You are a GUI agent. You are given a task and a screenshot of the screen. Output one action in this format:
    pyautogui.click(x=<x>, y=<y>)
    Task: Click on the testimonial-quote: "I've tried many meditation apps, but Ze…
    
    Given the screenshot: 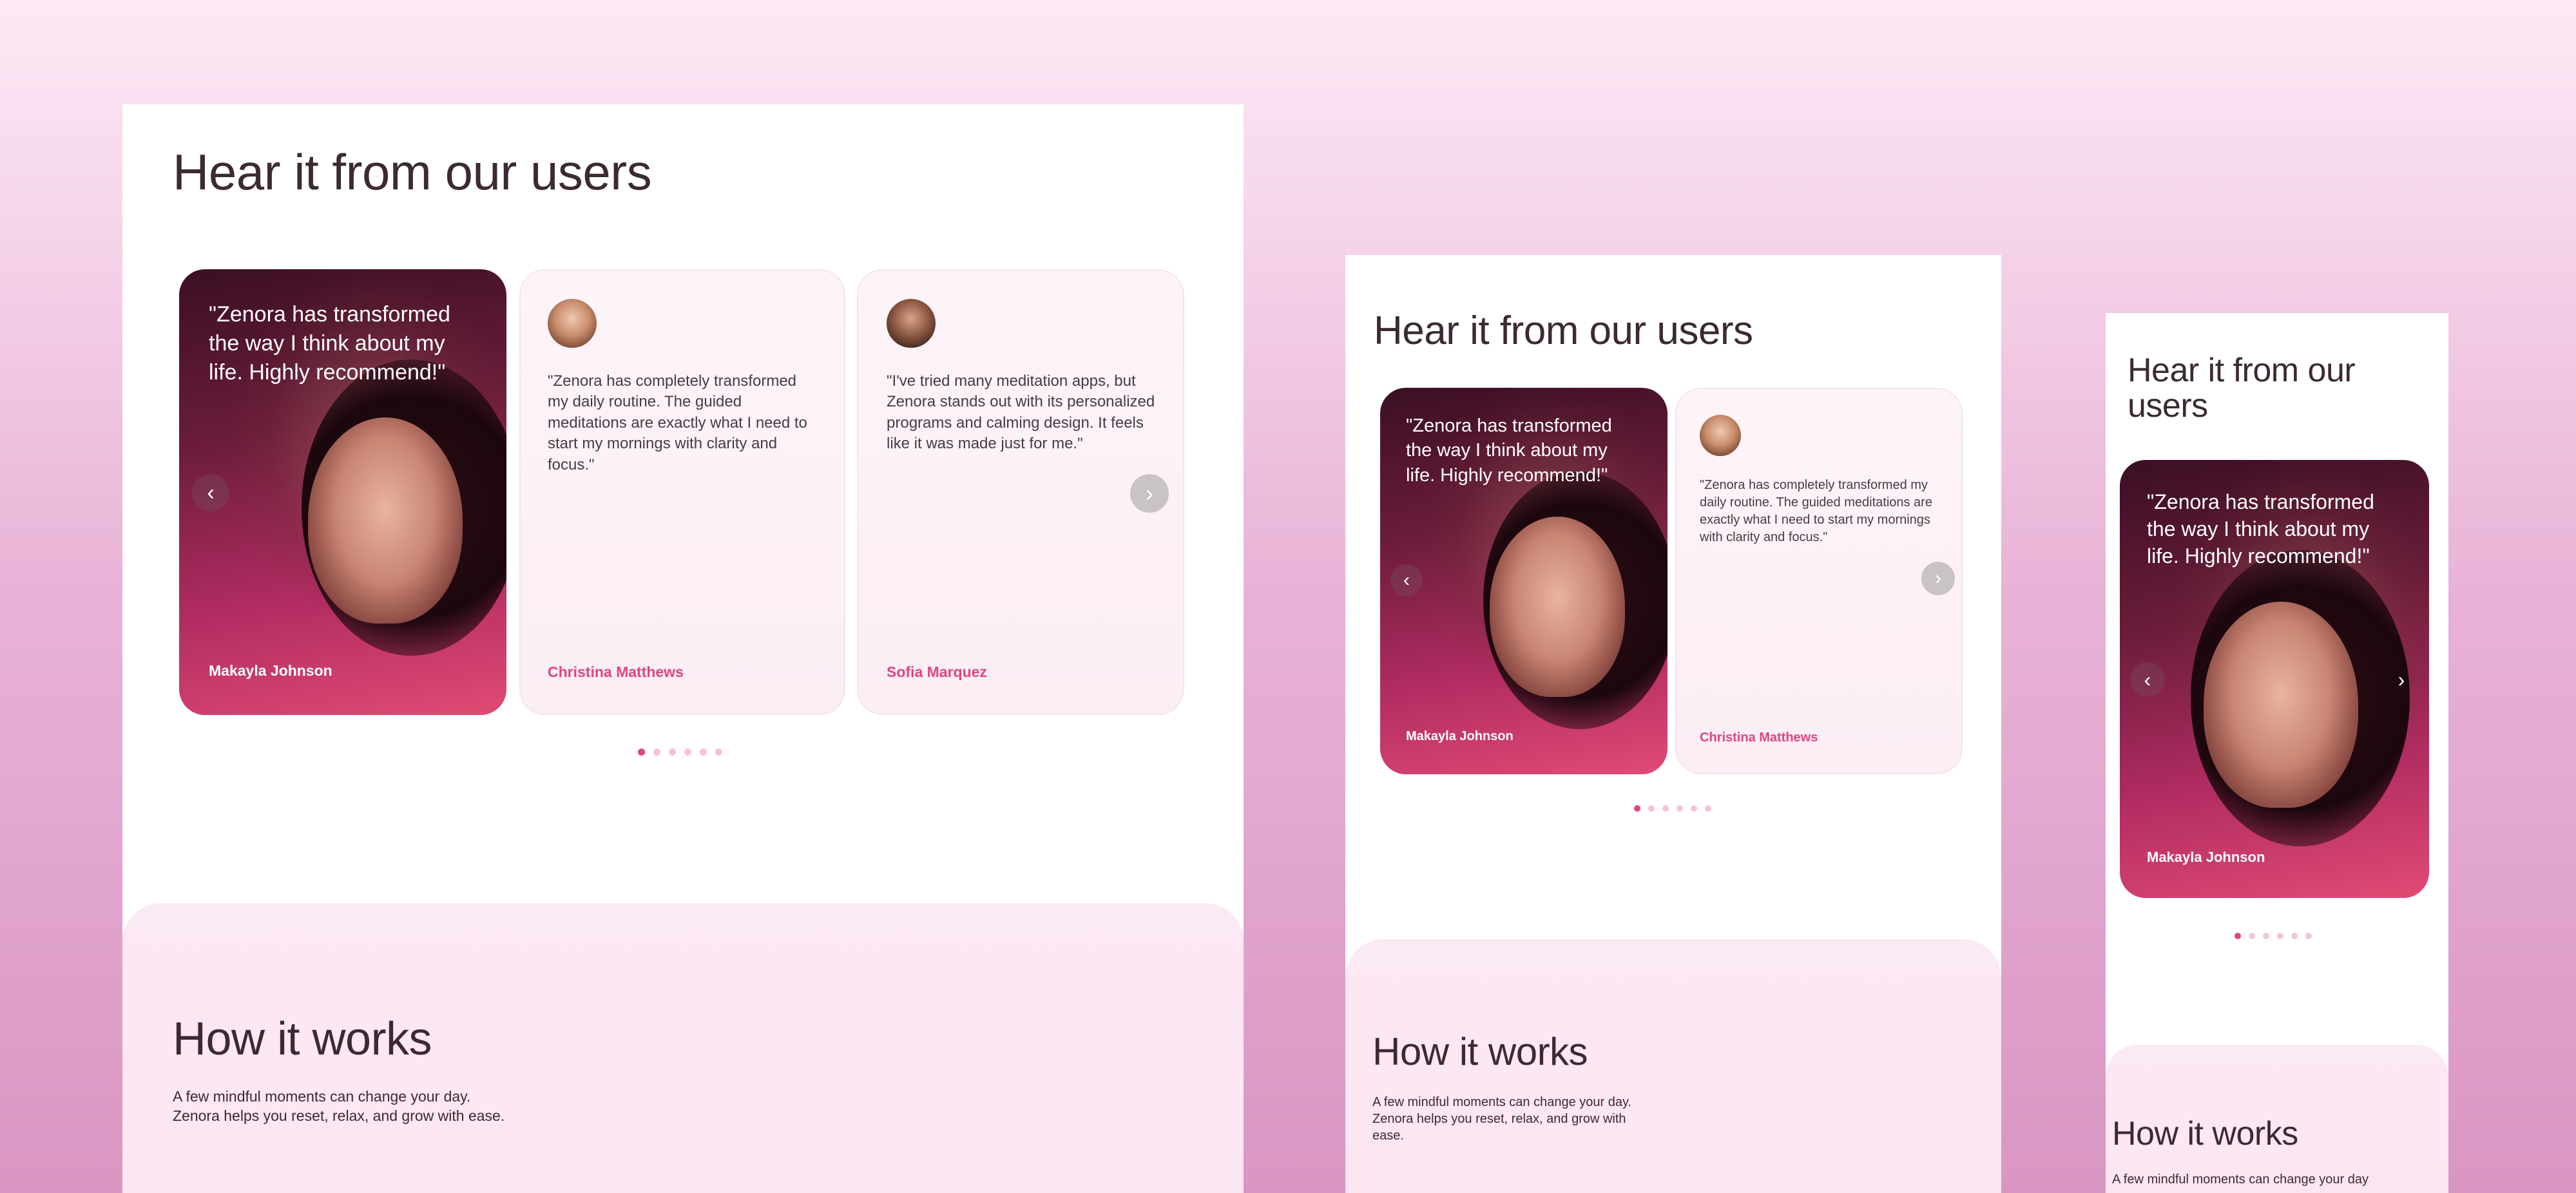 What is the action you would take?
    pyautogui.click(x=1021, y=412)
    